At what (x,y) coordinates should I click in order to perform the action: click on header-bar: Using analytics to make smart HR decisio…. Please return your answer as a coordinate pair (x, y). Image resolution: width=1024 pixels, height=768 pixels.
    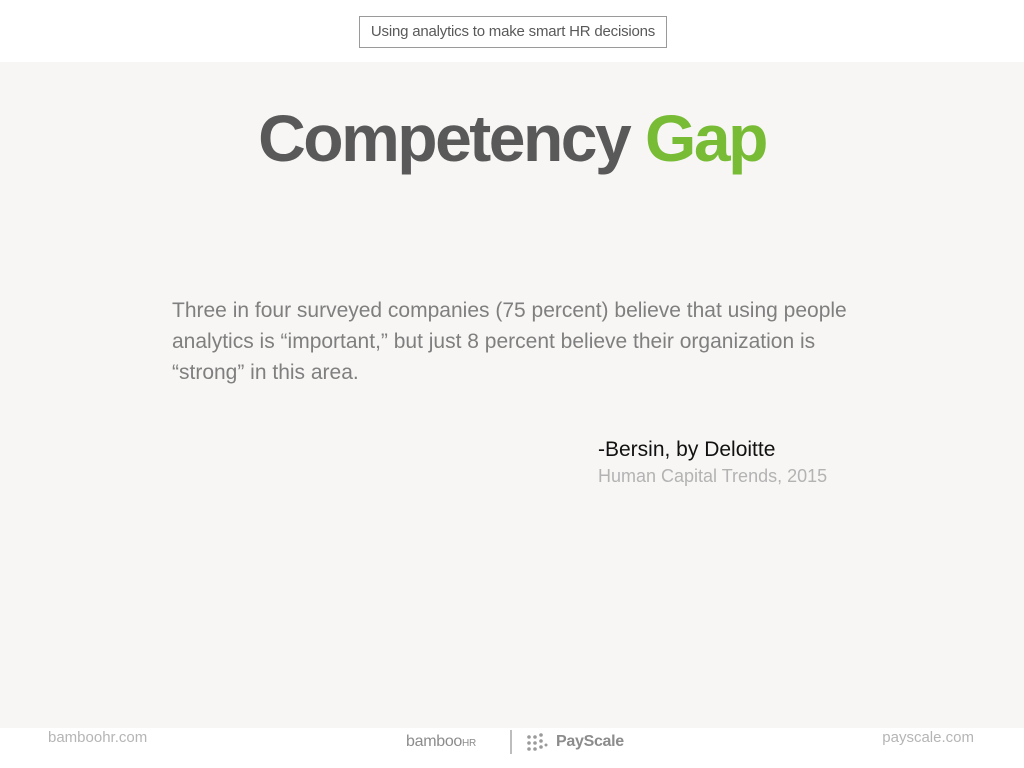
    Looking at the image, I should click on (512, 31).